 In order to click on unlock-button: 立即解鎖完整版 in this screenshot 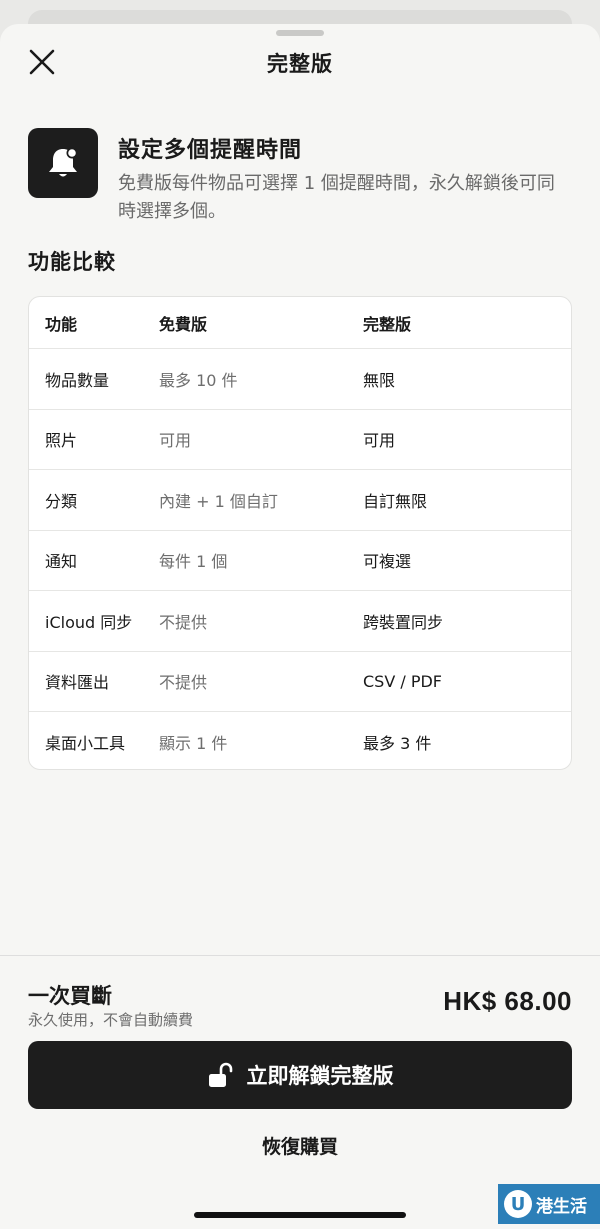, I will do `click(300, 1075)`.